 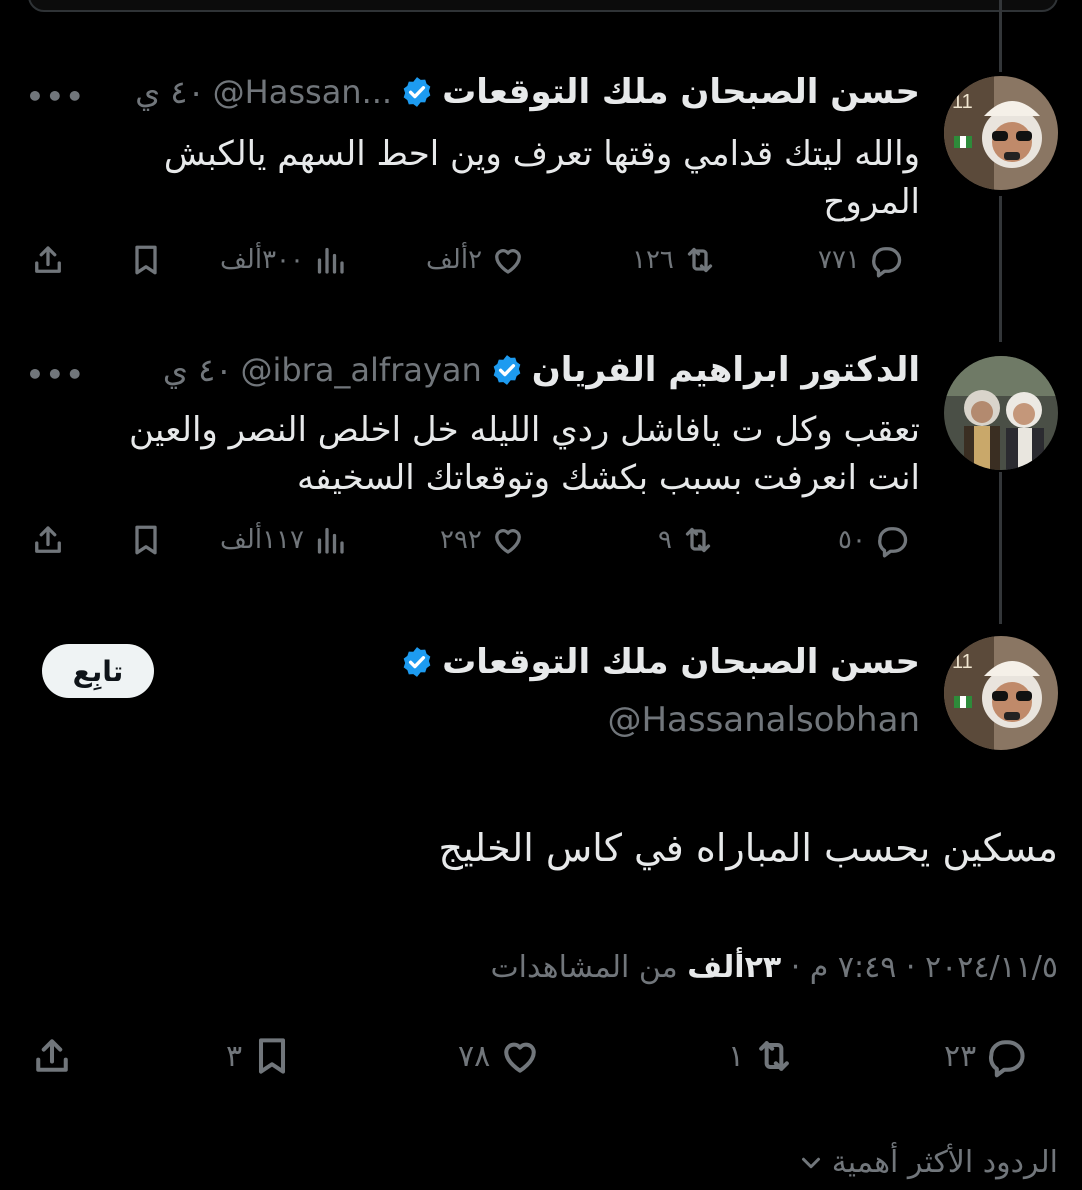 I want to click on like-count: ٧٨, so click(x=474, y=1056).